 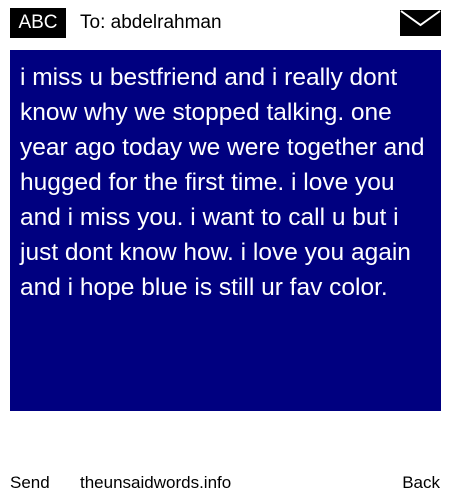 I want to click on back-softkey: Back, so click(x=421, y=483).